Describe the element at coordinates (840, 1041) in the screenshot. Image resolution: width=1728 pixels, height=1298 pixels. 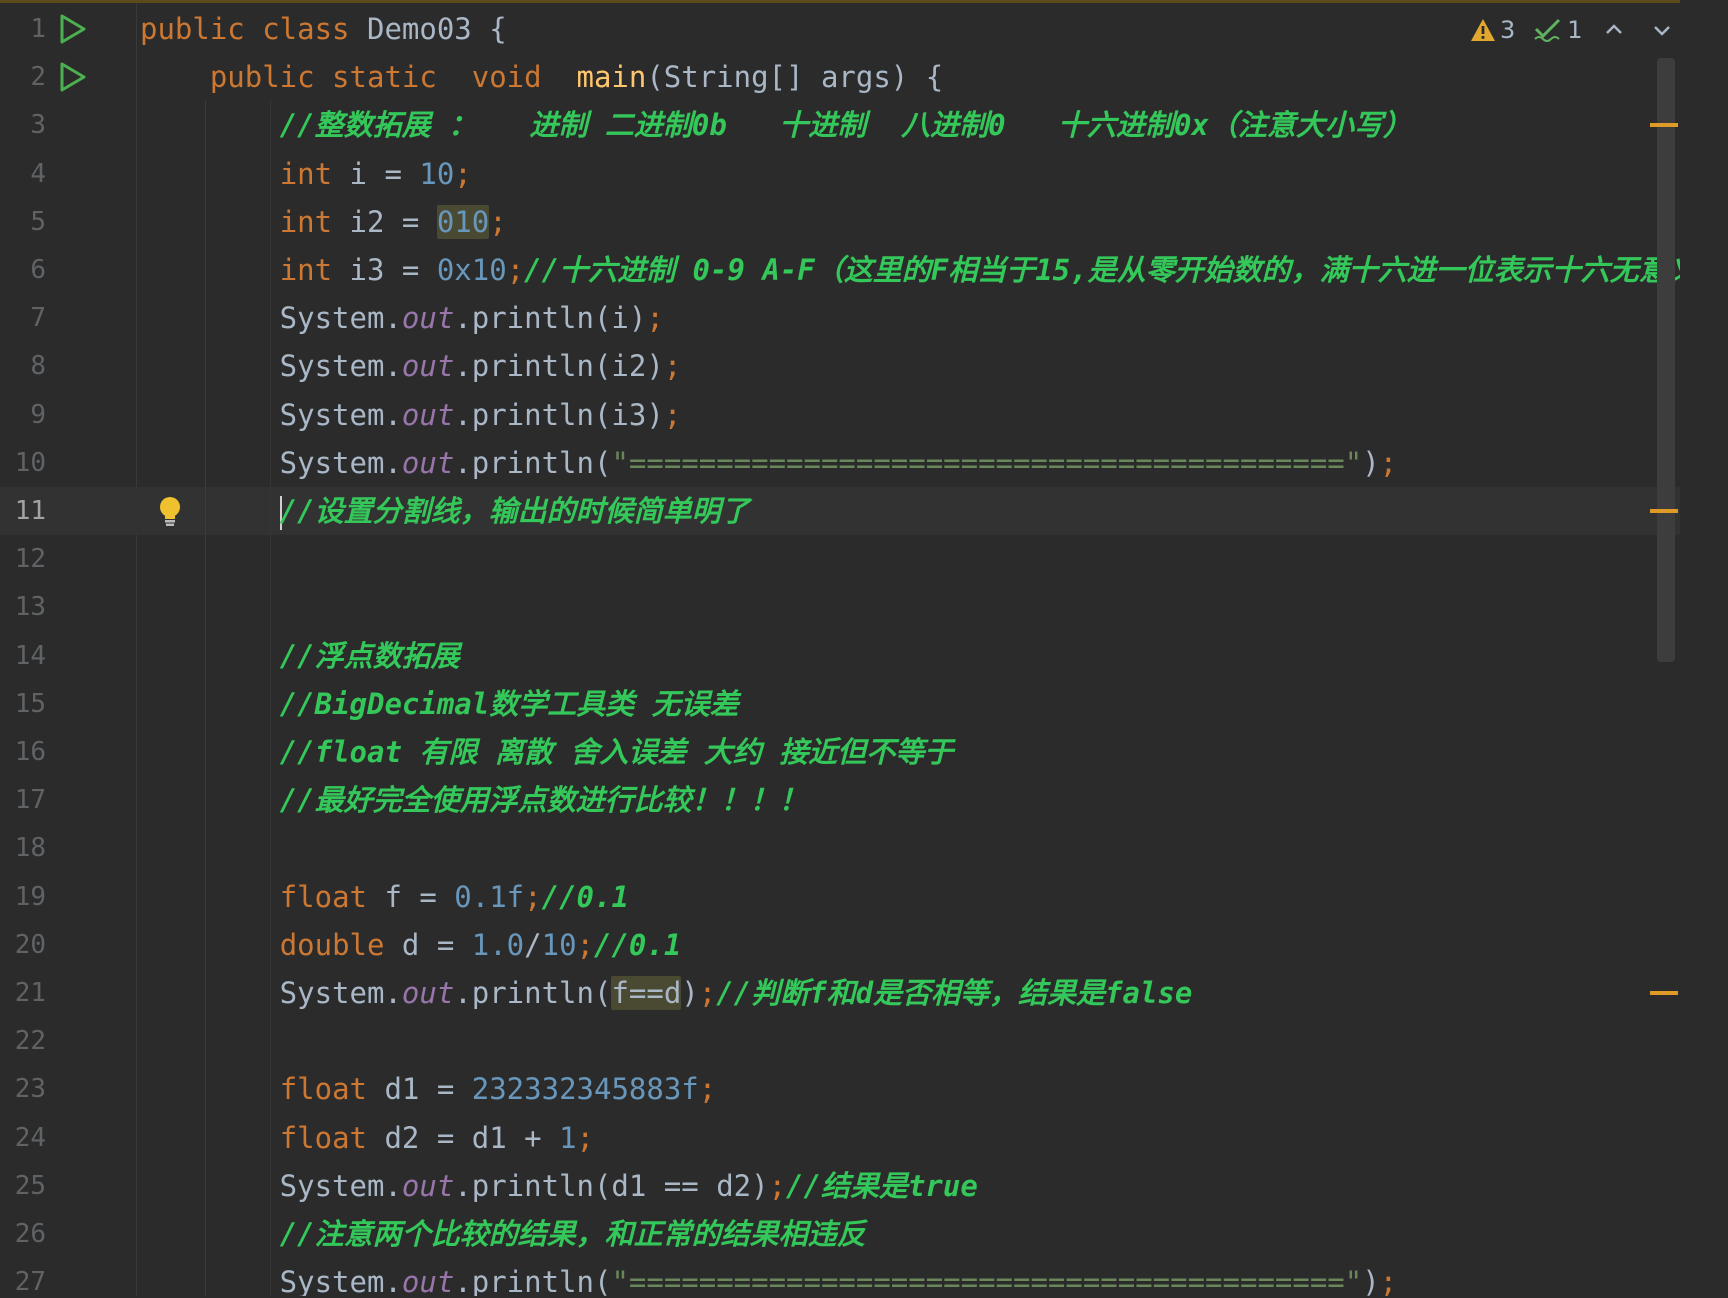
I see `code-line: 22` at that location.